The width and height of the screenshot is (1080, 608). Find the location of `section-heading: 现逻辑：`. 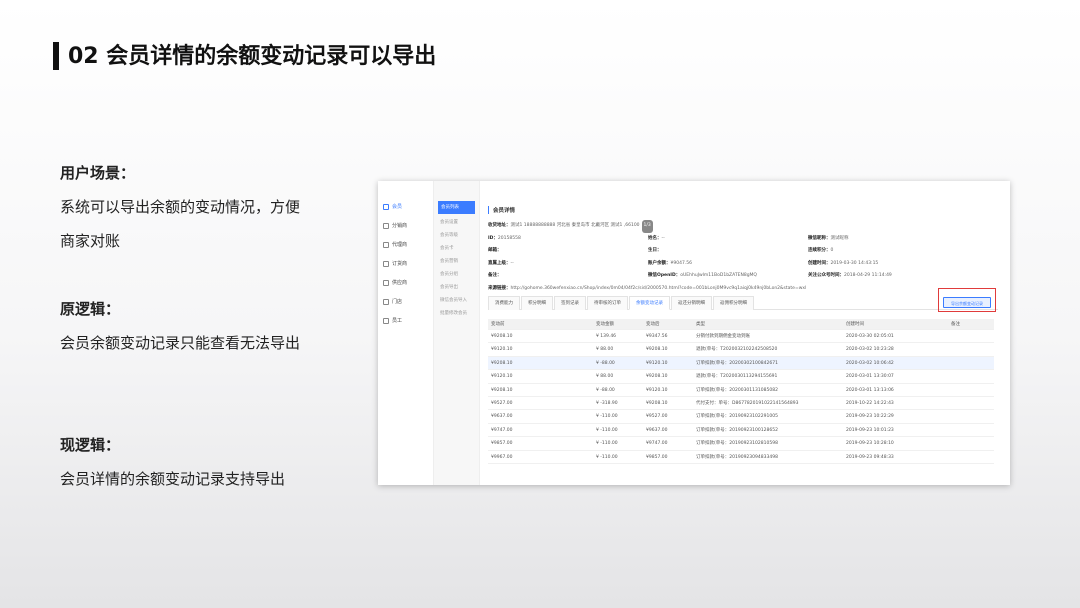

section-heading: 现逻辑： is located at coordinates (90, 445).